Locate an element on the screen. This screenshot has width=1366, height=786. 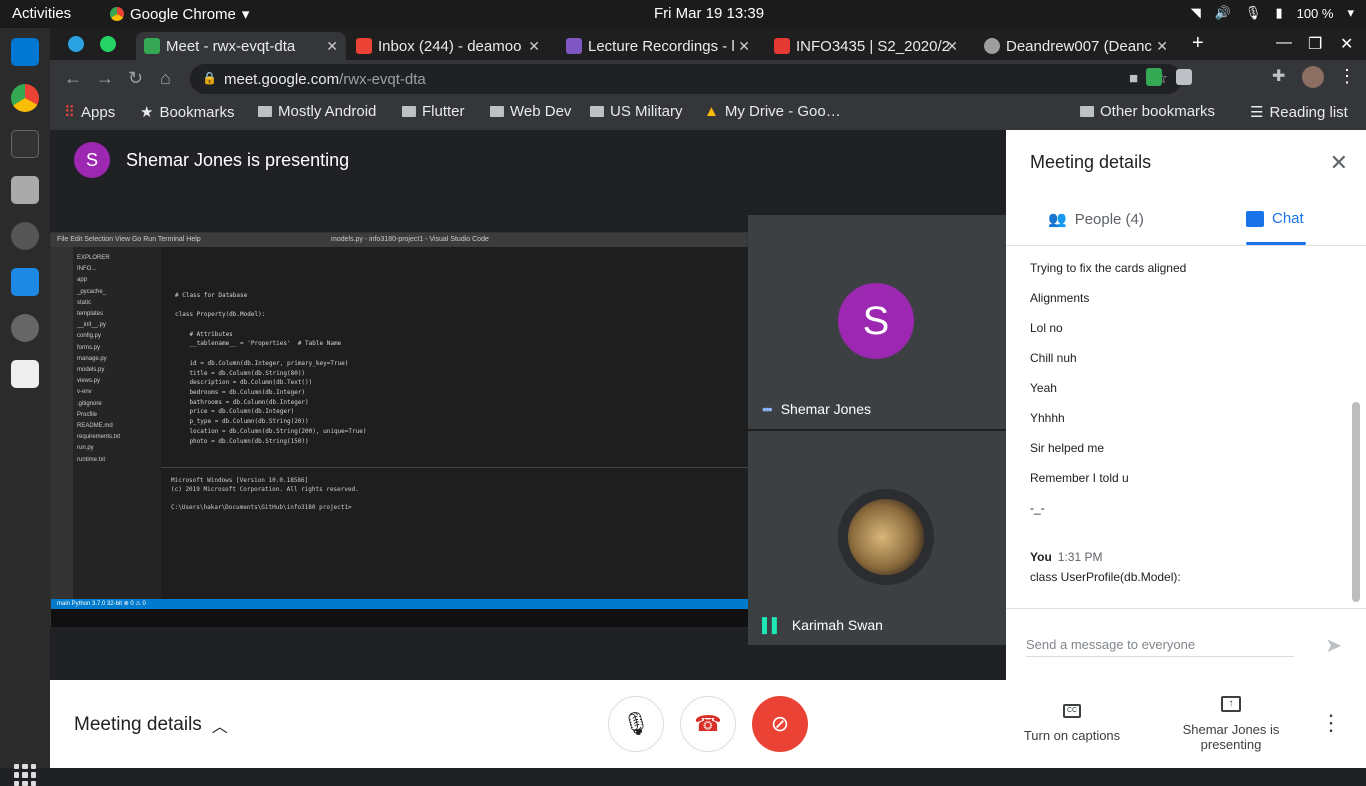
code-line: price = db.Column(db.Integer) is located at coordinates (235, 412).